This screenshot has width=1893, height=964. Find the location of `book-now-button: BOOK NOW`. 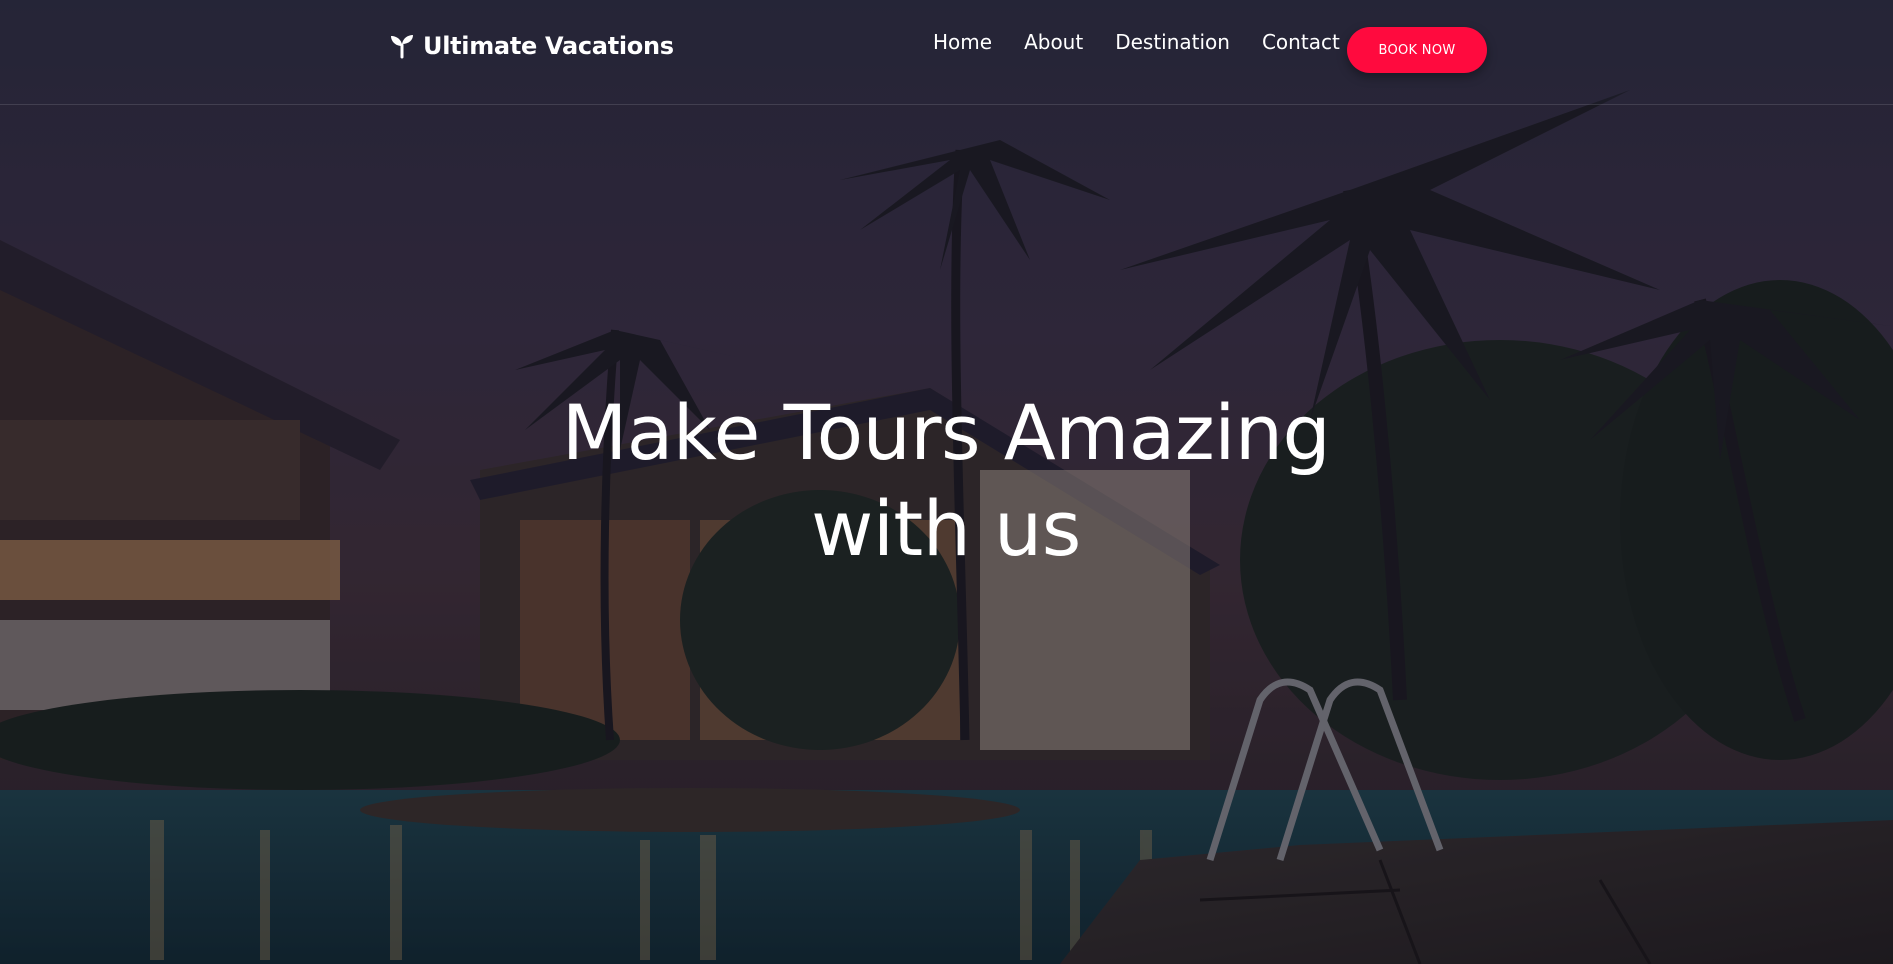

book-now-button: BOOK NOW is located at coordinates (1417, 50).